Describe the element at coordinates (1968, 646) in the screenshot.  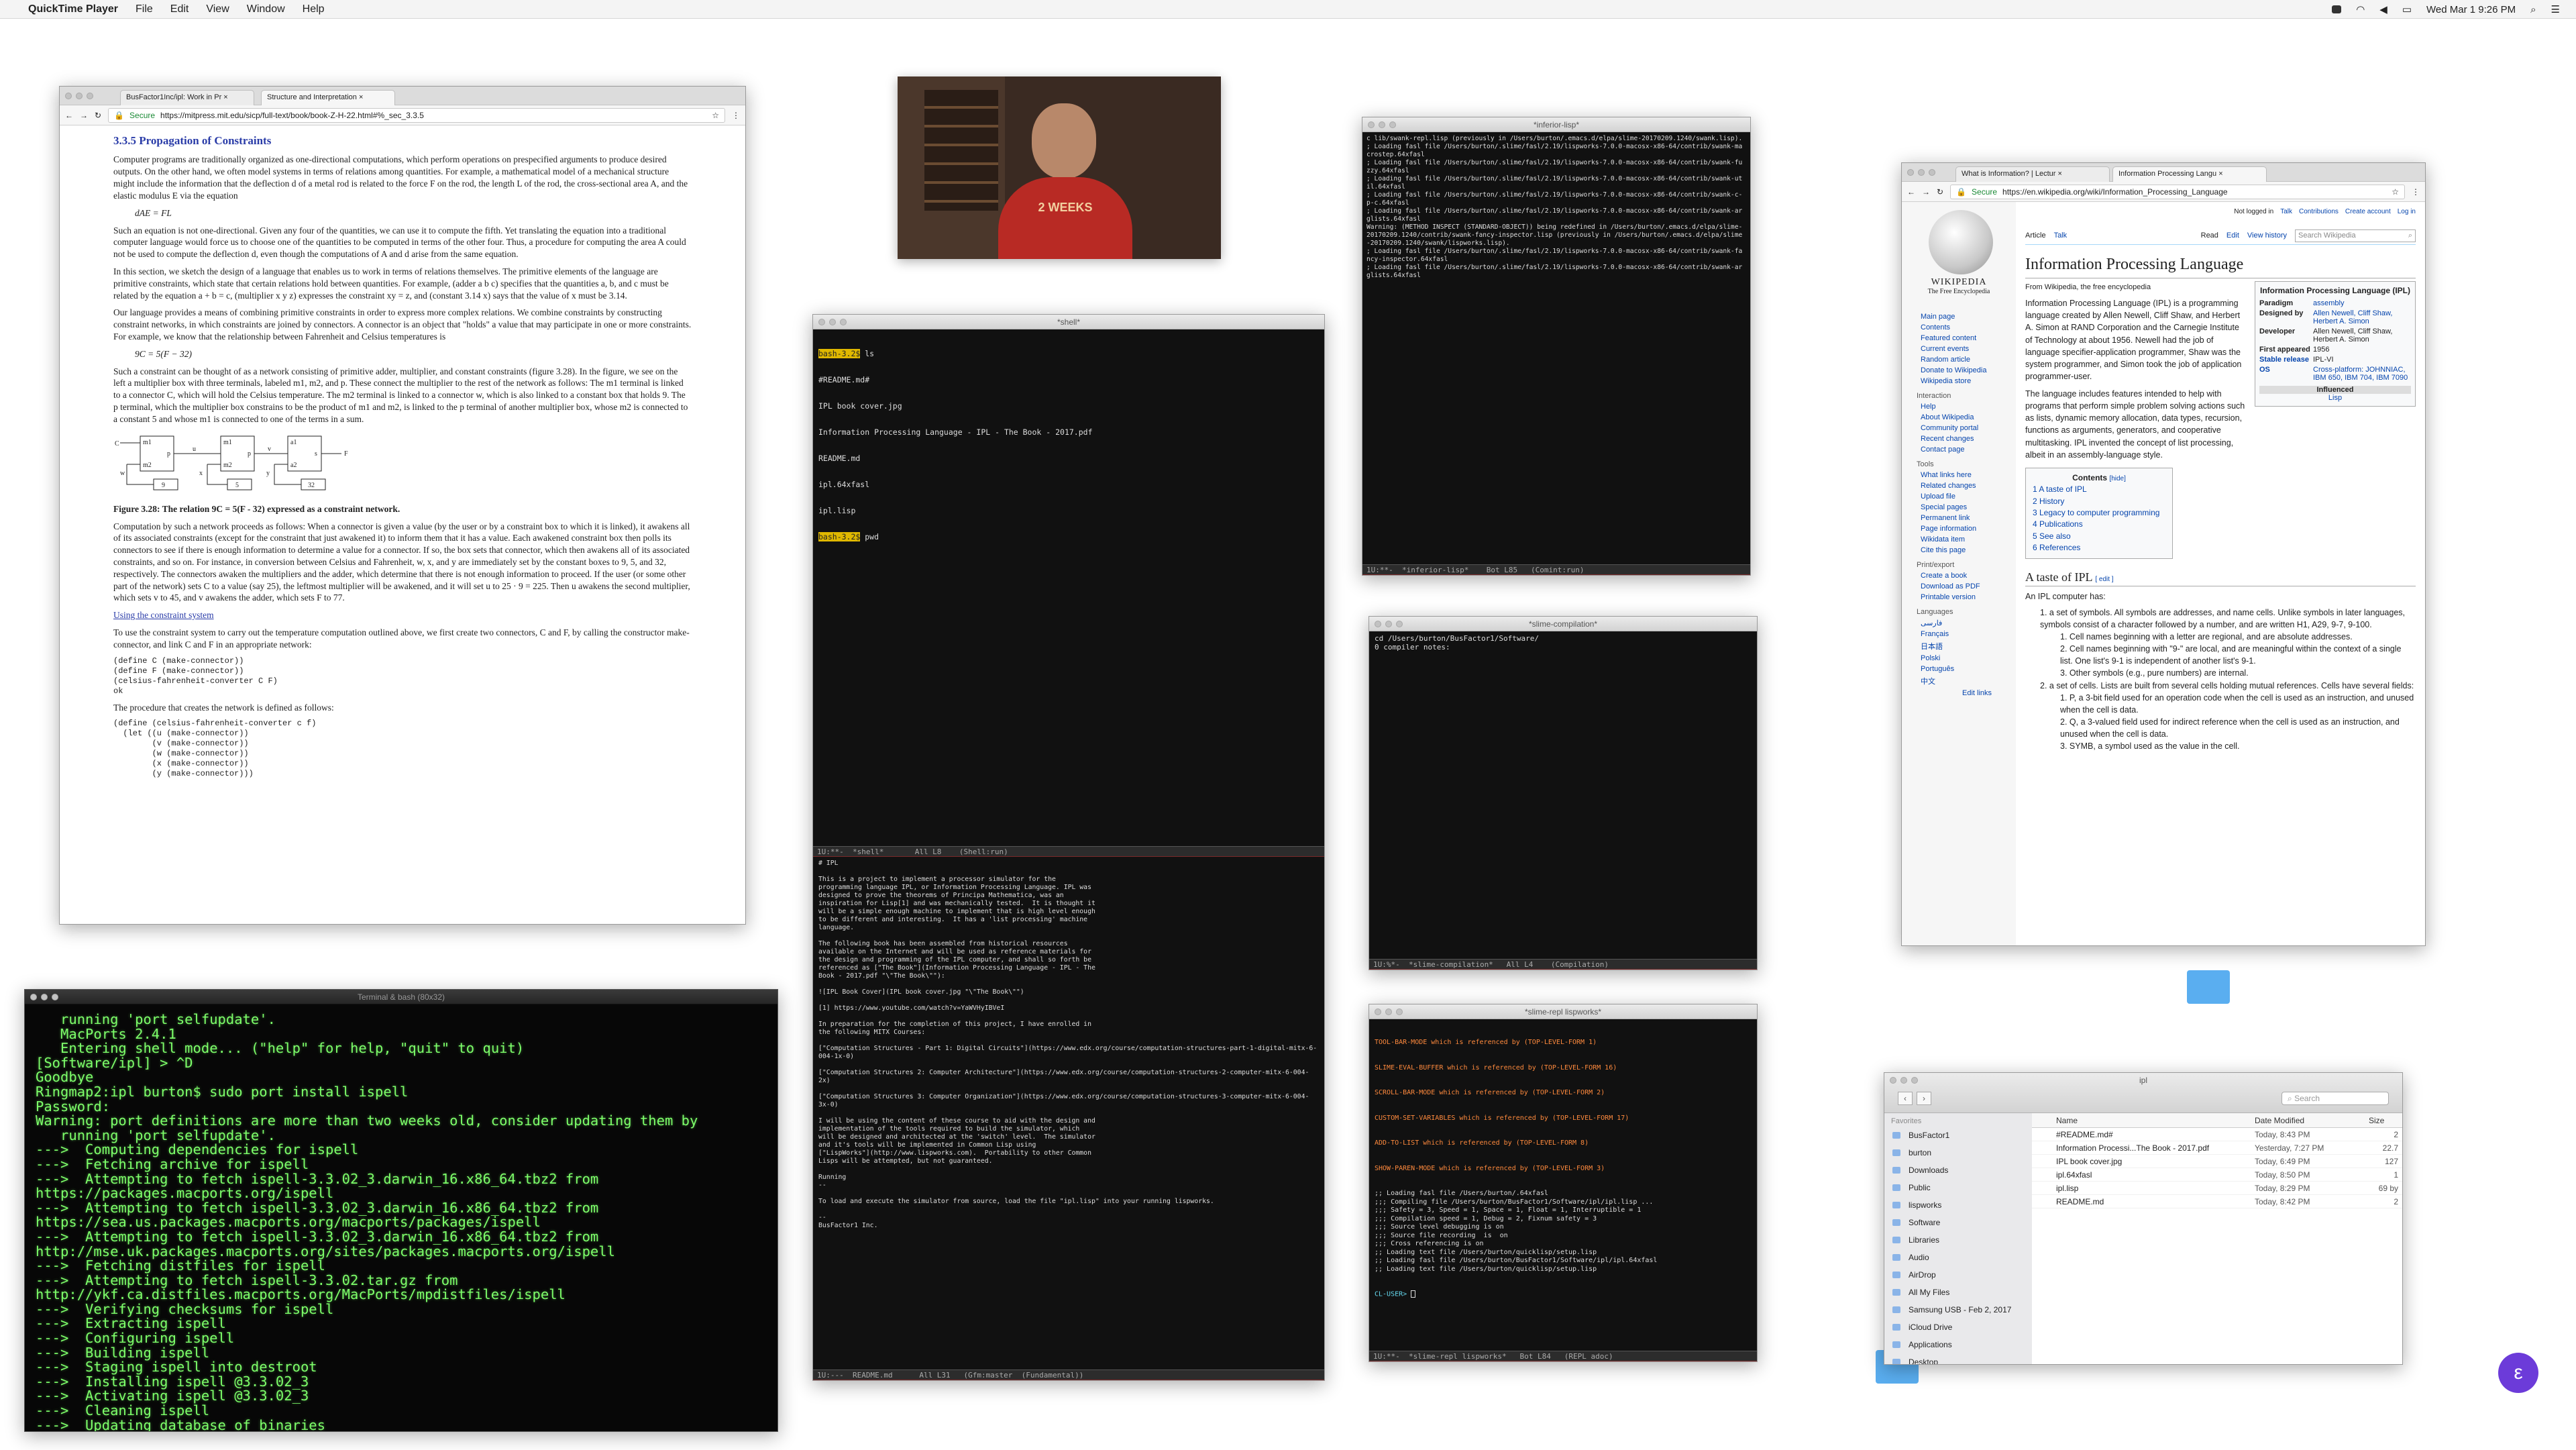
I see `lang-link: 日本語` at that location.